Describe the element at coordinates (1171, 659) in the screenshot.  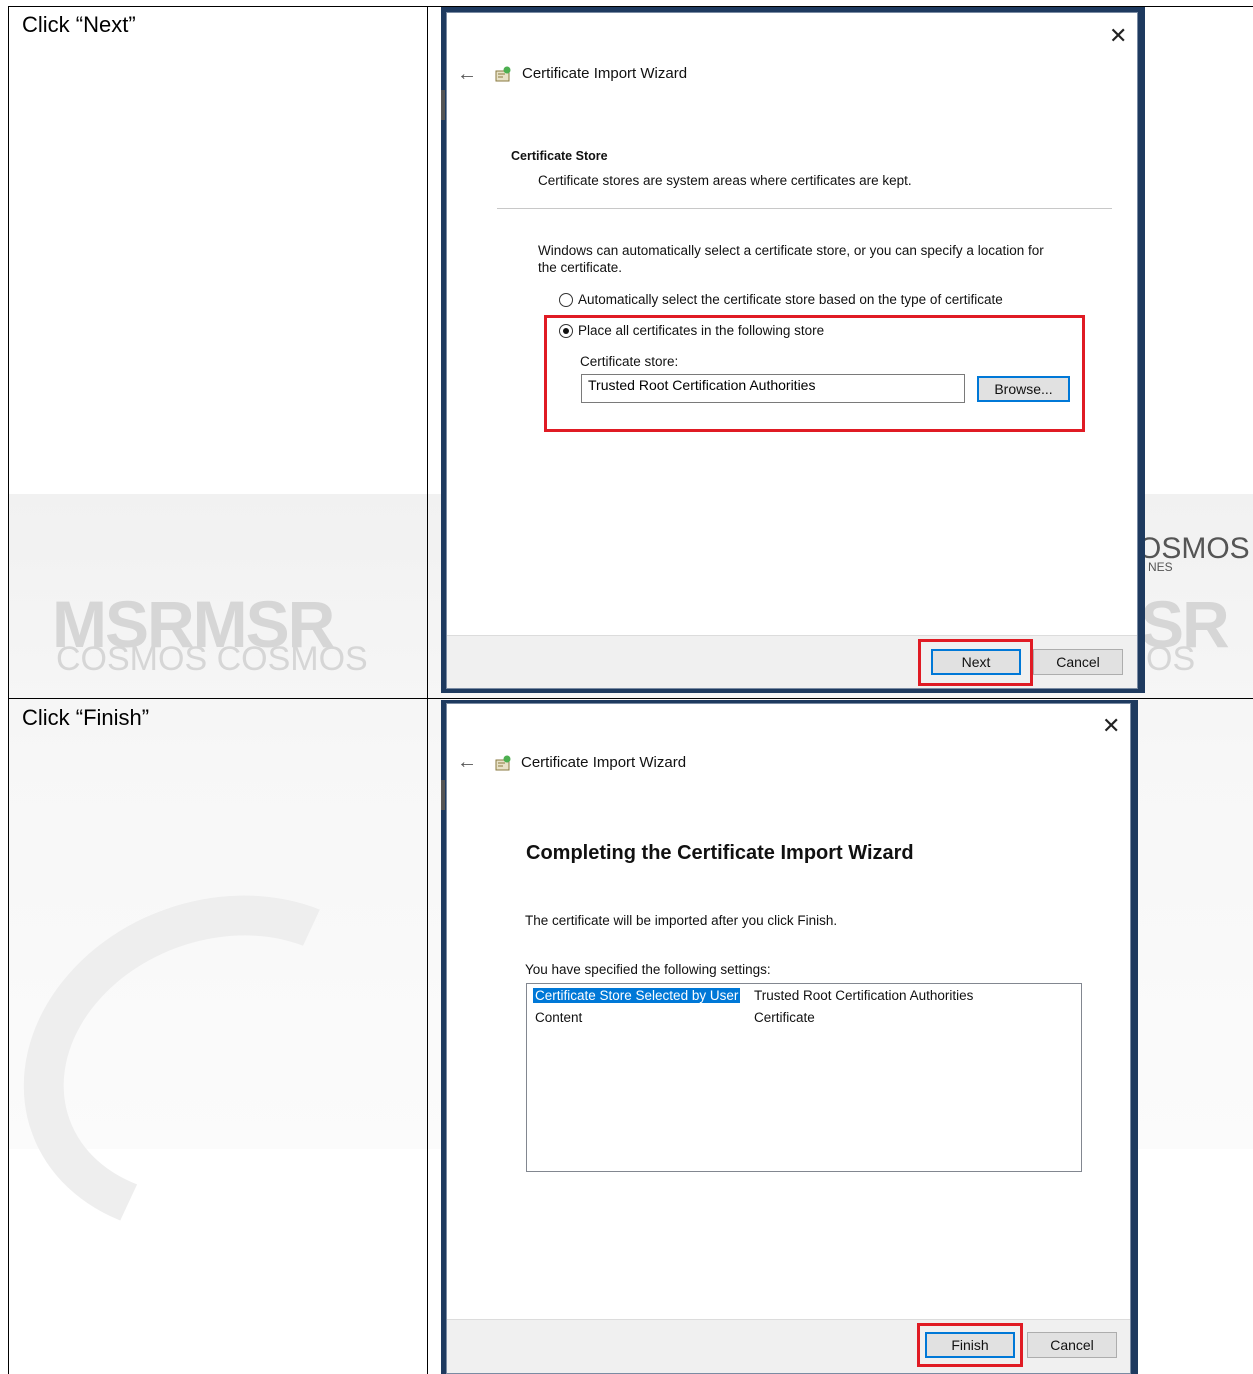
I see `watermark-subtext-right: OS` at that location.